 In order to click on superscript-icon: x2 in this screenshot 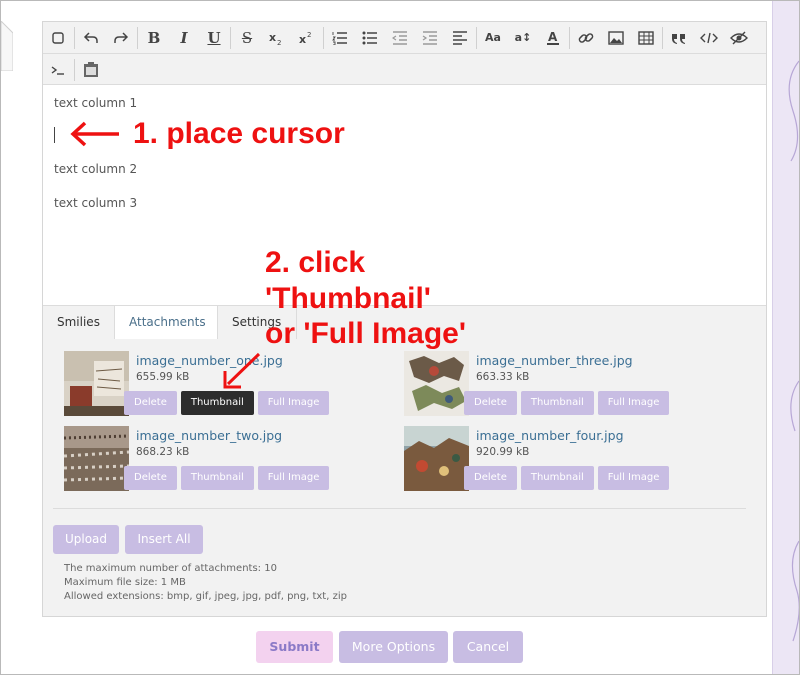, I will do `click(305, 38)`.